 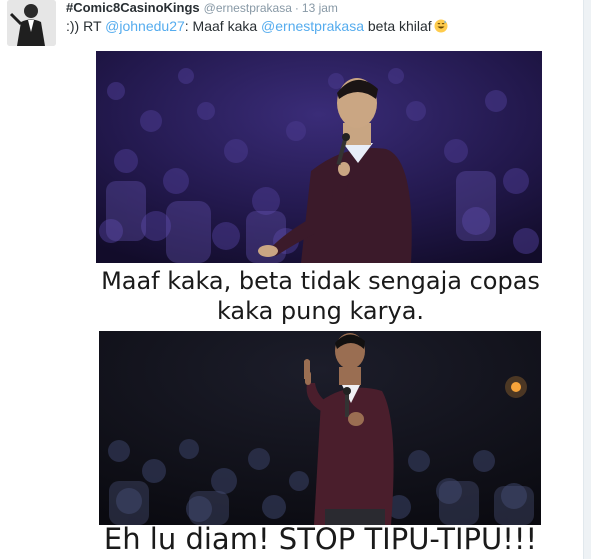 I want to click on timestamp: 13 jam, so click(x=320, y=8).